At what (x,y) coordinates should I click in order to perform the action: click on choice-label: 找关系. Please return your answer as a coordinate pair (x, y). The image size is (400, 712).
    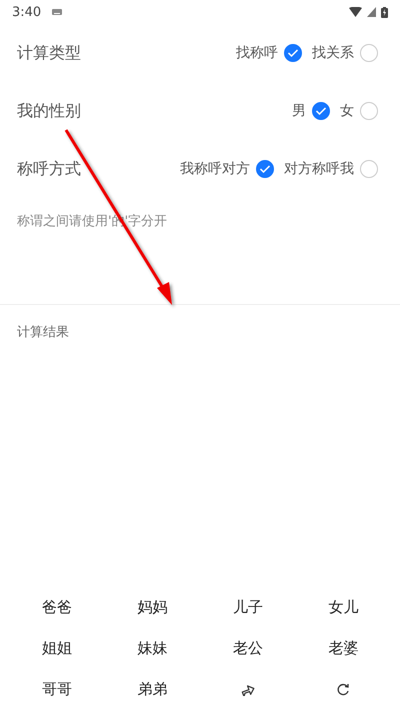
    Looking at the image, I should click on (333, 53).